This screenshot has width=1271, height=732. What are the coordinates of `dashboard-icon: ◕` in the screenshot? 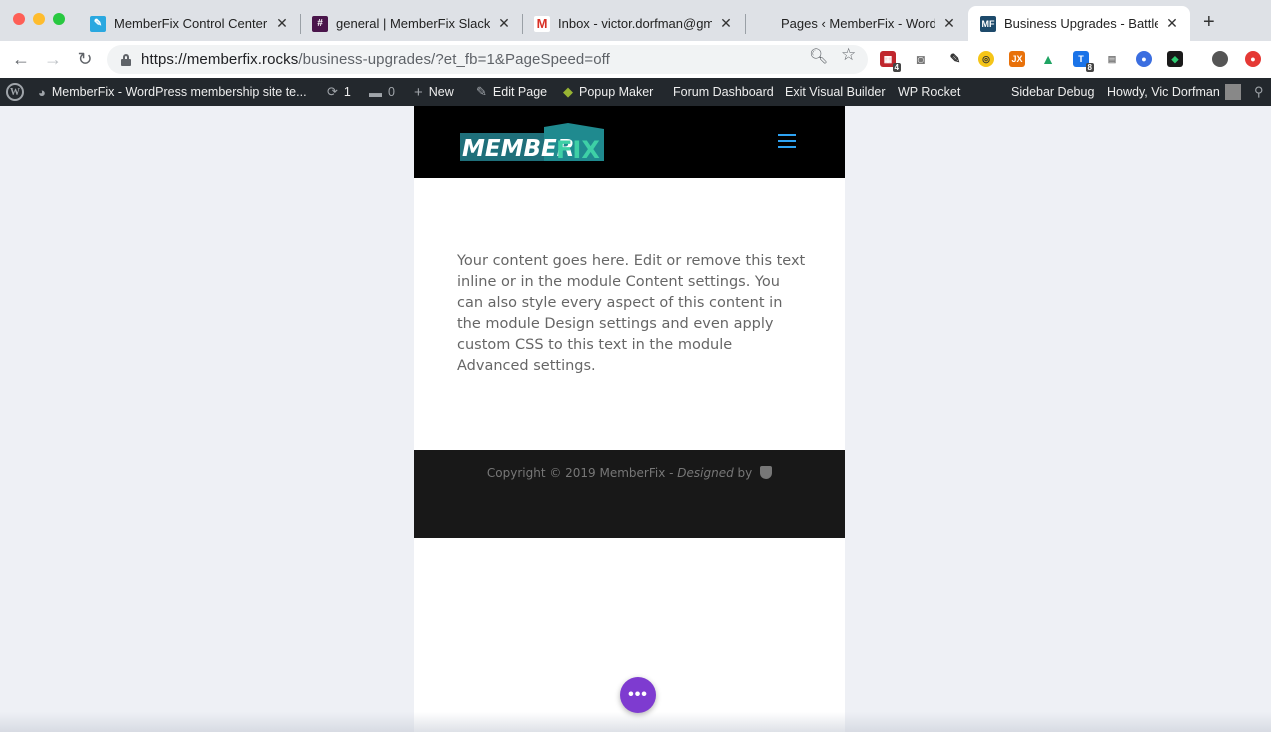 It's located at (42, 92).